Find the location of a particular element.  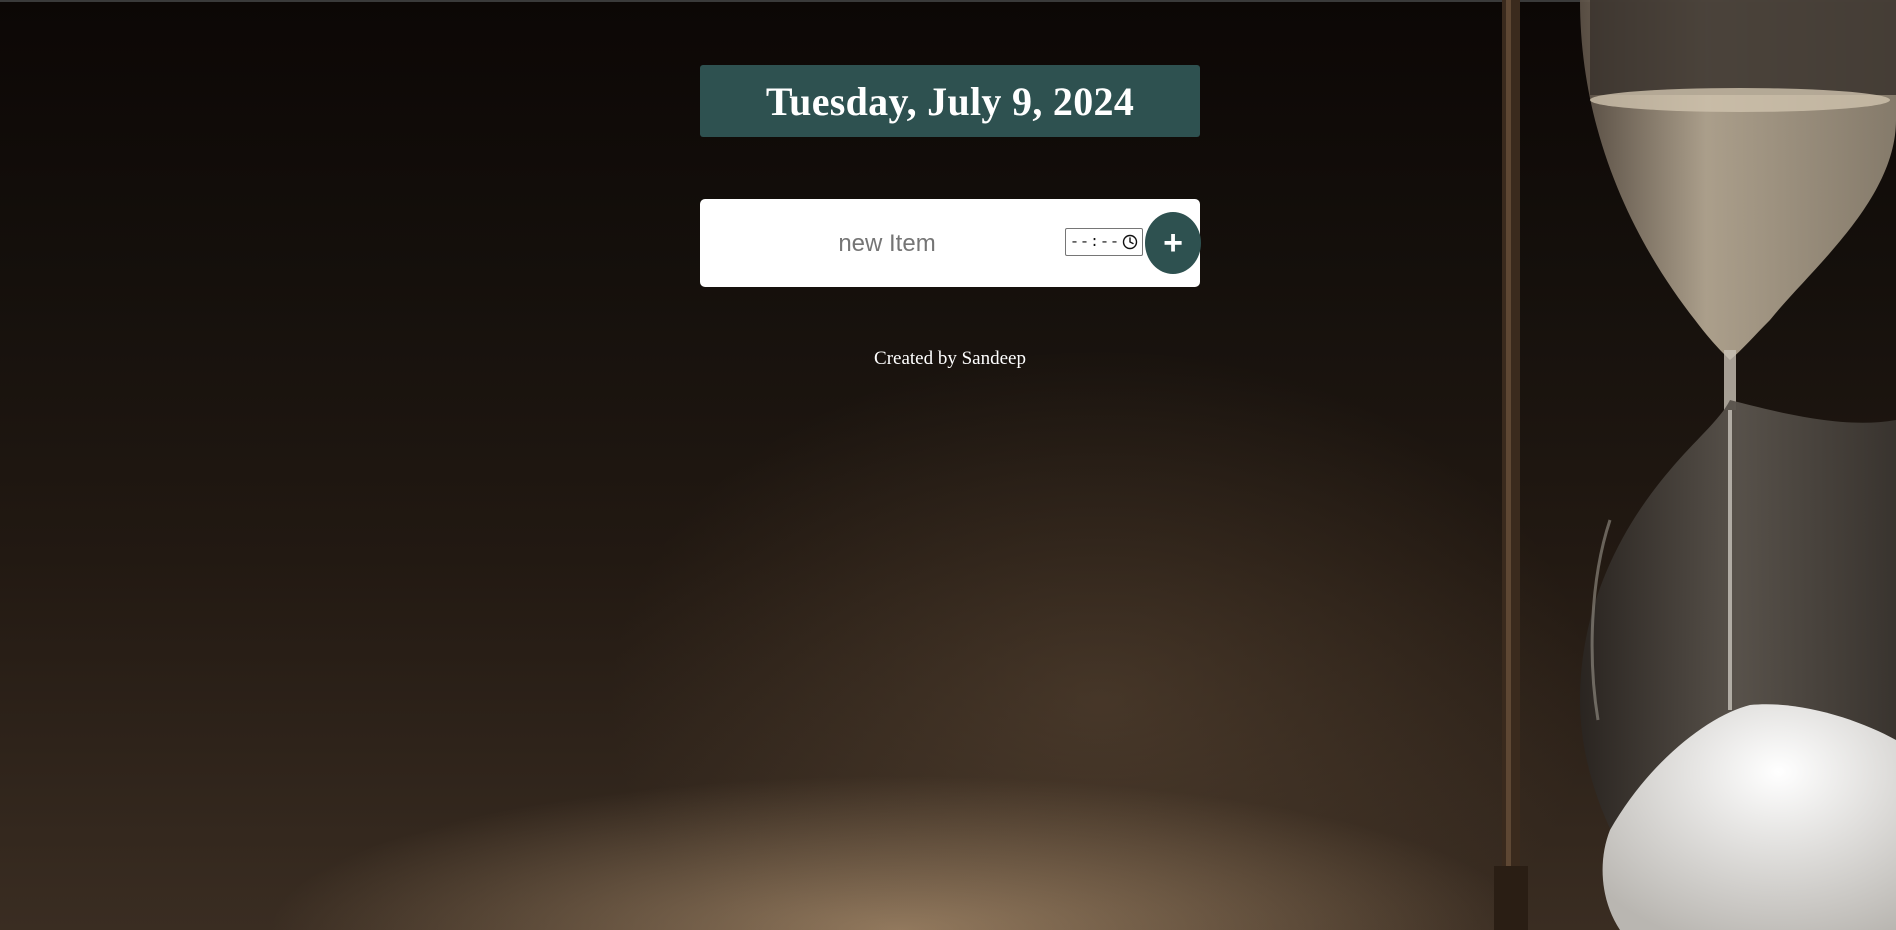

clock-icon is located at coordinates (1130, 242).